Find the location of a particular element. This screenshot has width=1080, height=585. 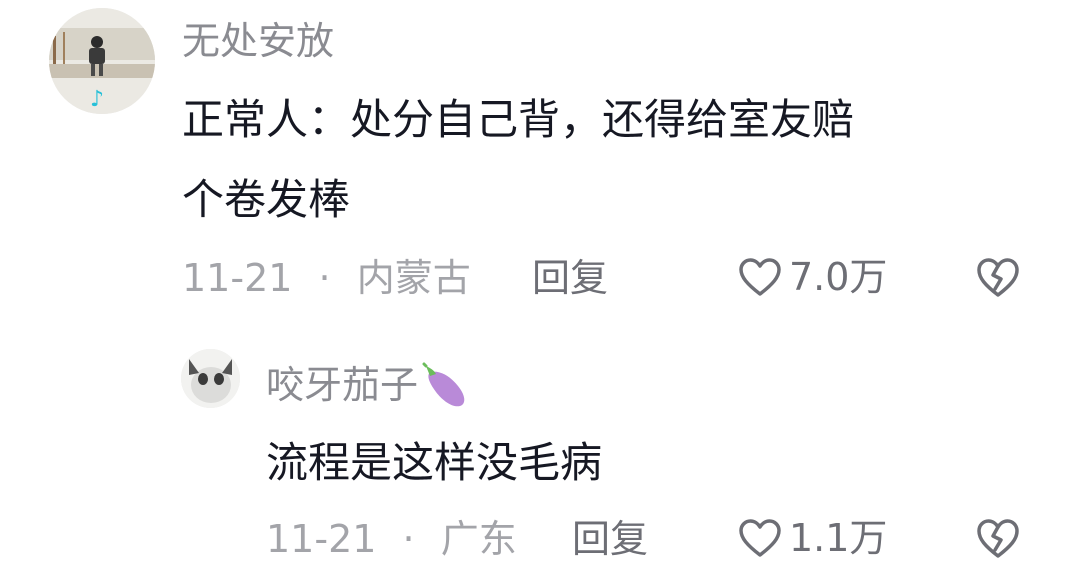

avatar-photo is located at coordinates (210, 378).